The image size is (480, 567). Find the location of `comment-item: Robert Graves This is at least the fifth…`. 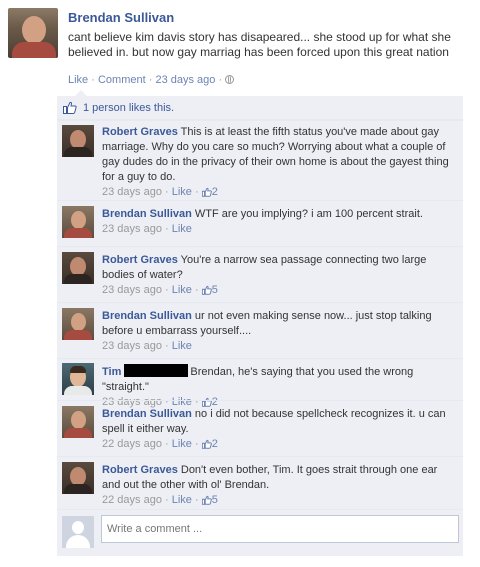

comment-item: Robert Graves This is at least the fifth… is located at coordinates (260, 160).